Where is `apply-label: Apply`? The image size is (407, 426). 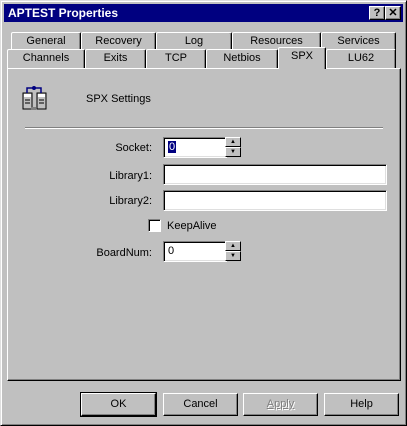
apply-label: Apply is located at coordinates (280, 404).